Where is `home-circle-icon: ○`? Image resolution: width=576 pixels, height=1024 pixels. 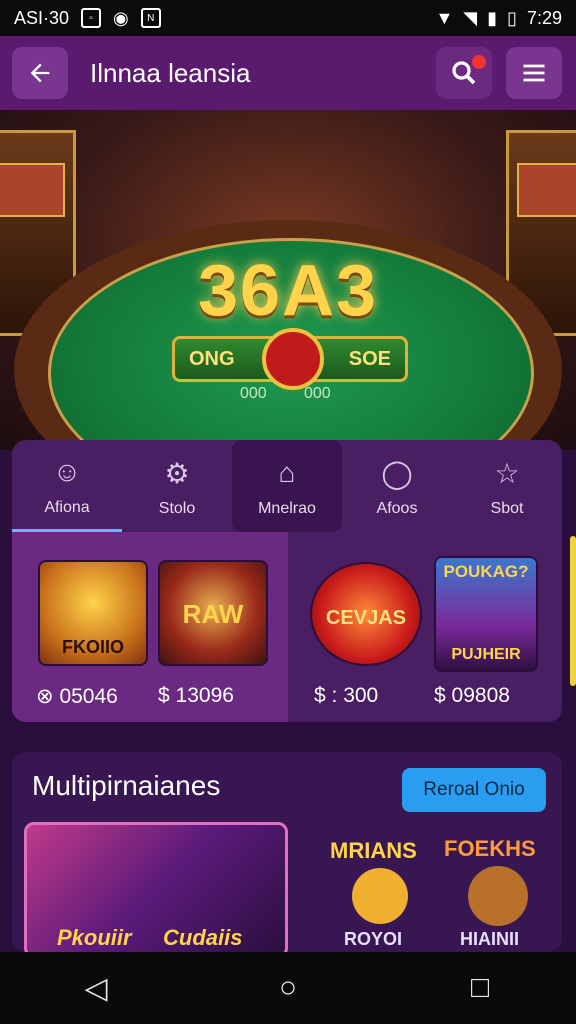 home-circle-icon: ○ is located at coordinates (288, 988).